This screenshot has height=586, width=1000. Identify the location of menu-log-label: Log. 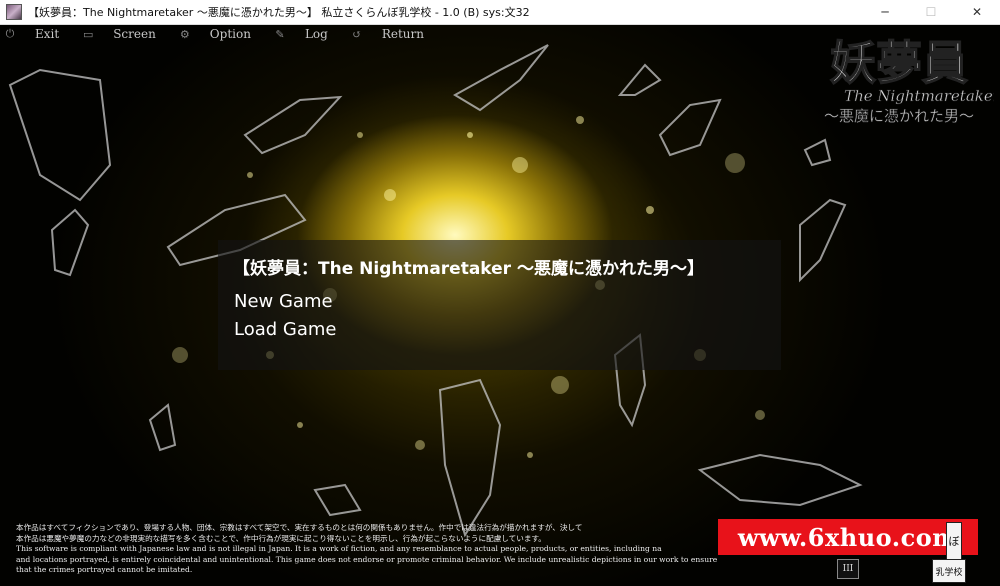
(316, 34).